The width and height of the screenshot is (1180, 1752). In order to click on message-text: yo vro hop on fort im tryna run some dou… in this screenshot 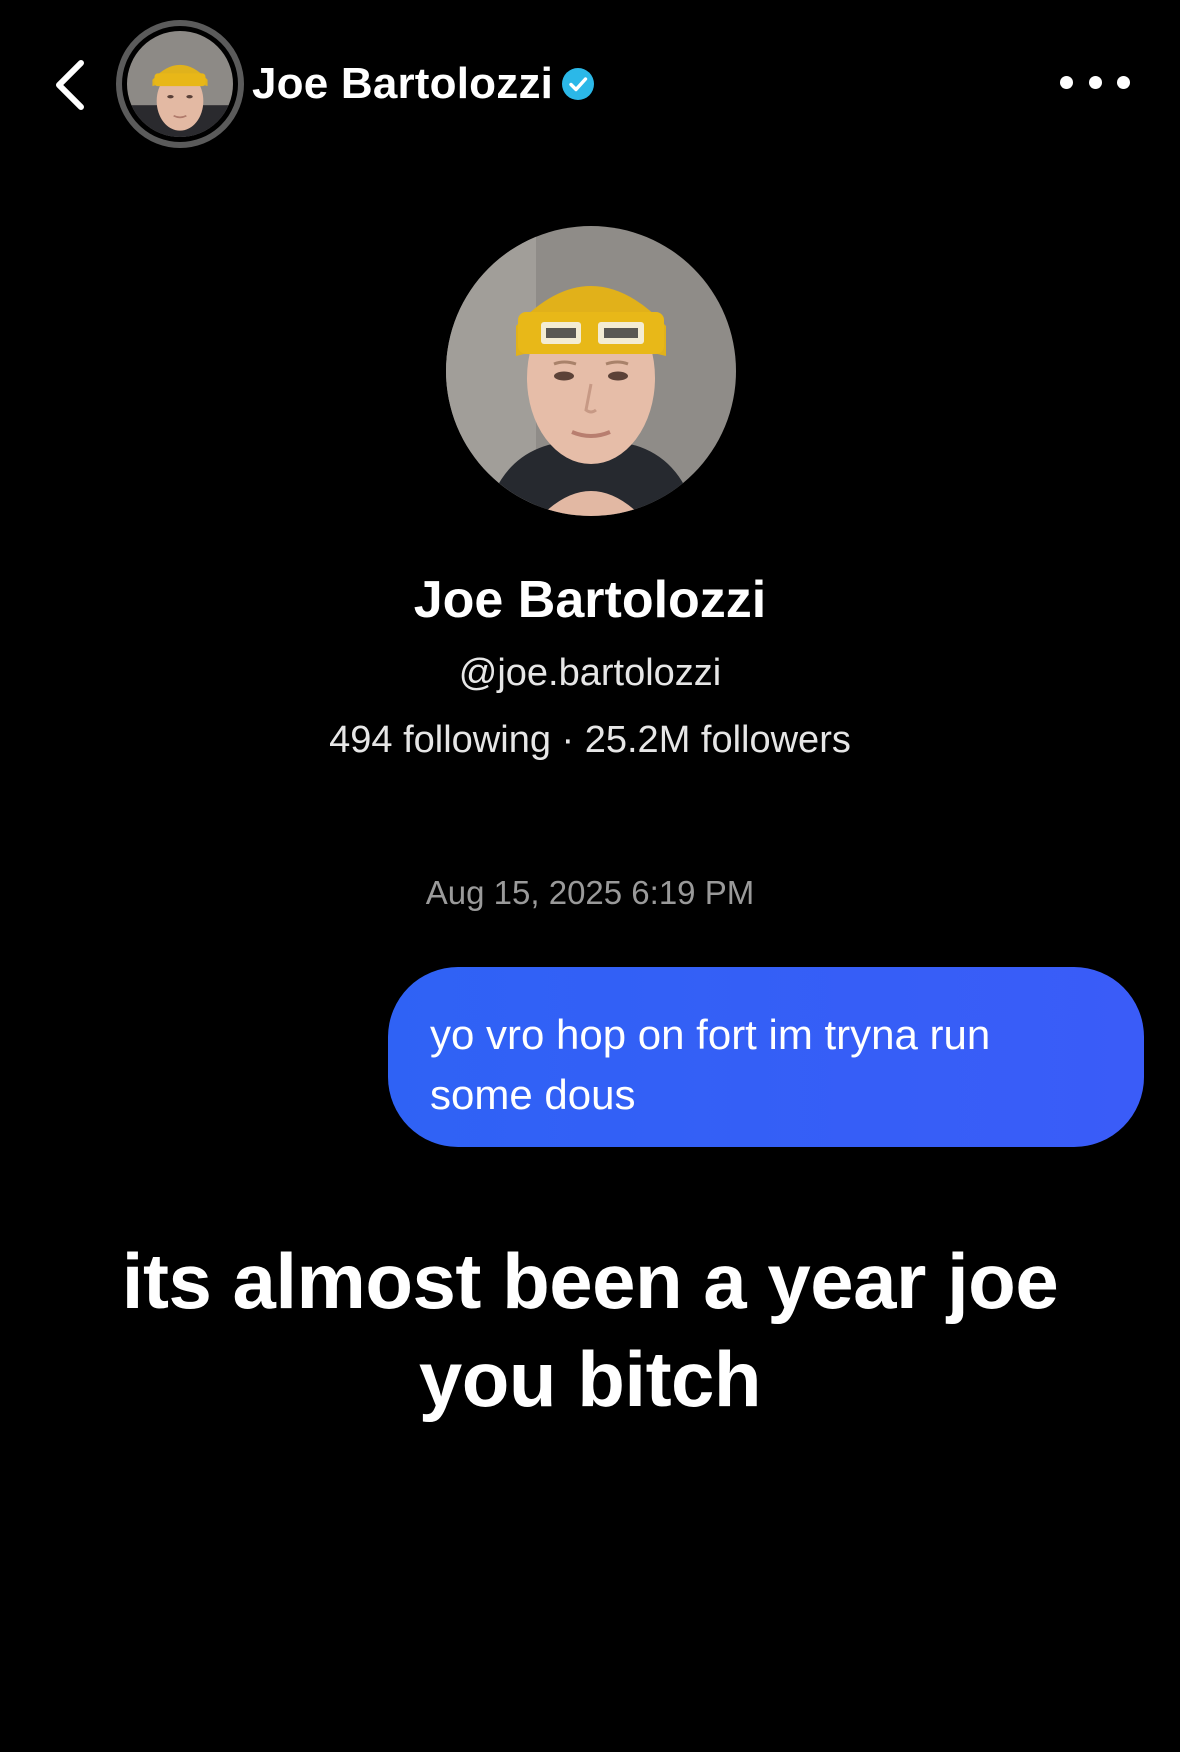, I will do `click(710, 1064)`.